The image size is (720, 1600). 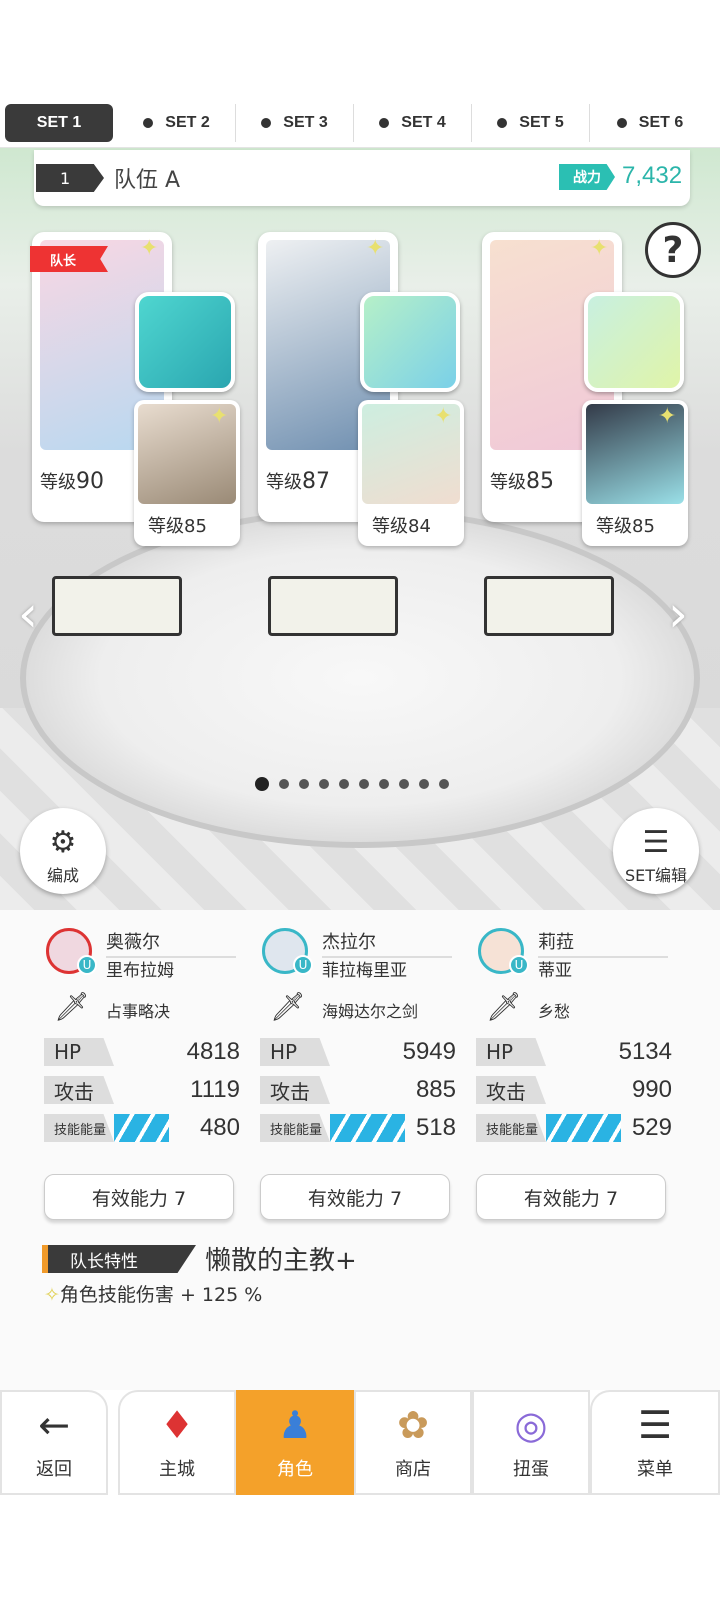 What do you see at coordinates (522, 481) in the screenshot?
I see `hero-level: 等级85` at bounding box center [522, 481].